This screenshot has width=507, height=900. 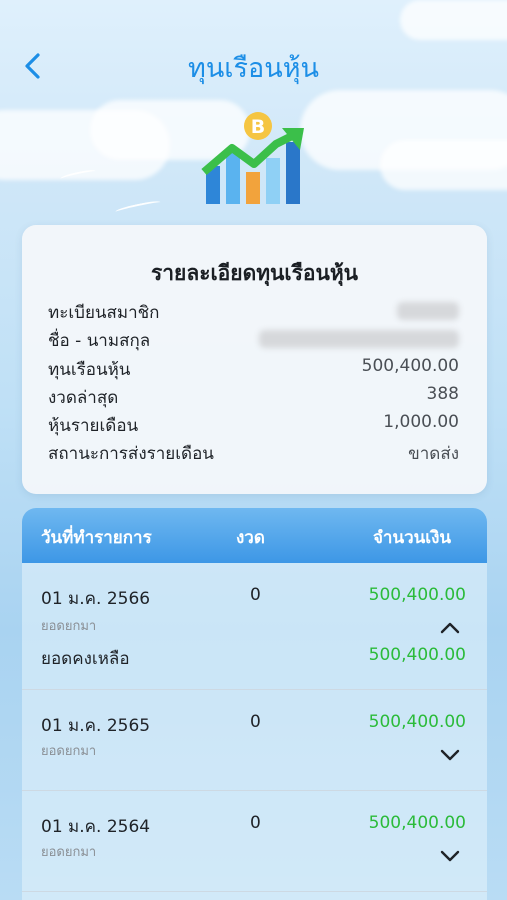 What do you see at coordinates (83, 398) in the screenshot?
I see `latest-period-label: งวดล่าสุด` at bounding box center [83, 398].